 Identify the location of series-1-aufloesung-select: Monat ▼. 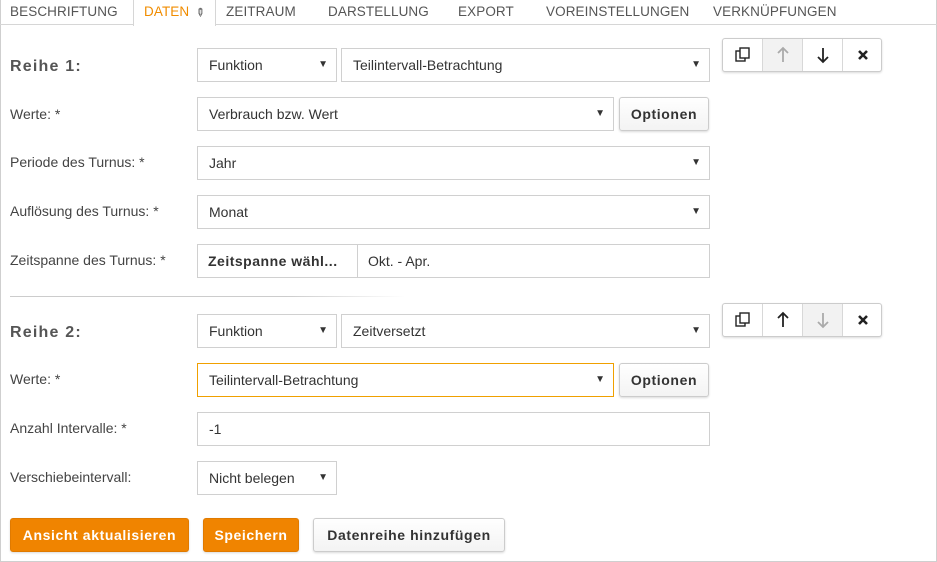
(453, 212).